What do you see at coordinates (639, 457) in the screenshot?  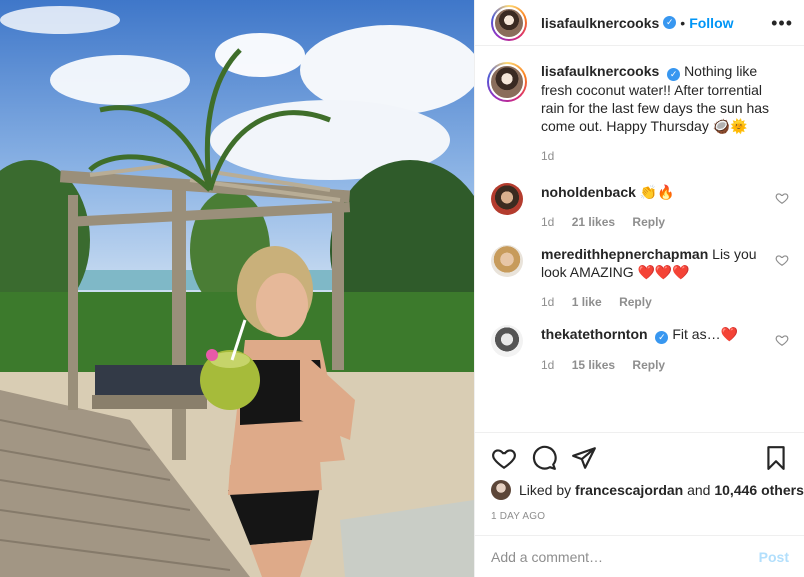 I see `action-bar` at bounding box center [639, 457].